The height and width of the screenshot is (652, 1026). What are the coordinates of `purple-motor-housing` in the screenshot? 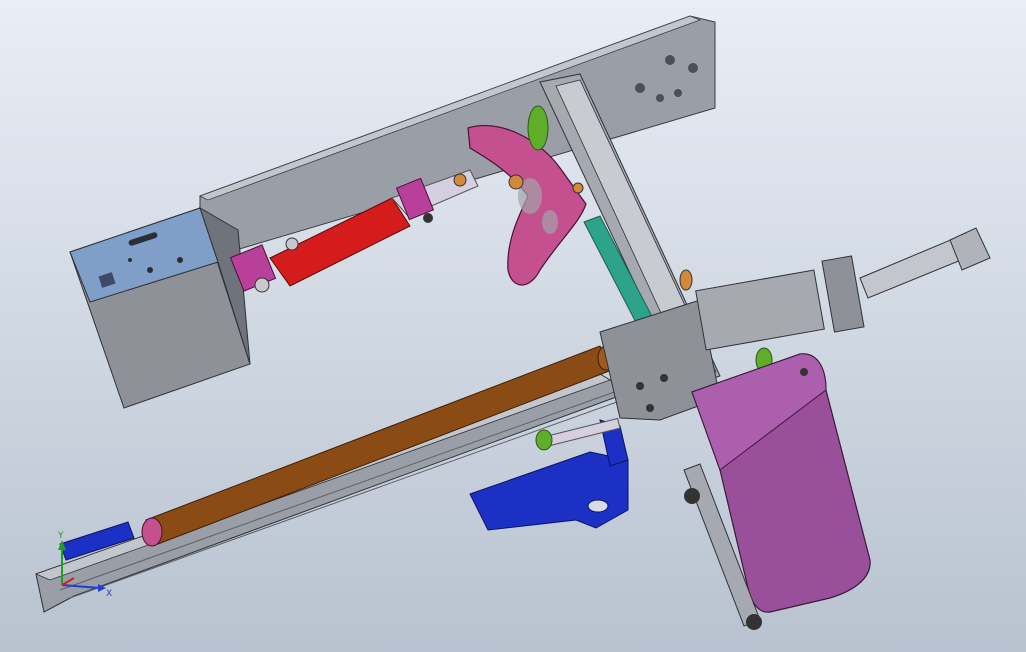 It's located at (781, 483).